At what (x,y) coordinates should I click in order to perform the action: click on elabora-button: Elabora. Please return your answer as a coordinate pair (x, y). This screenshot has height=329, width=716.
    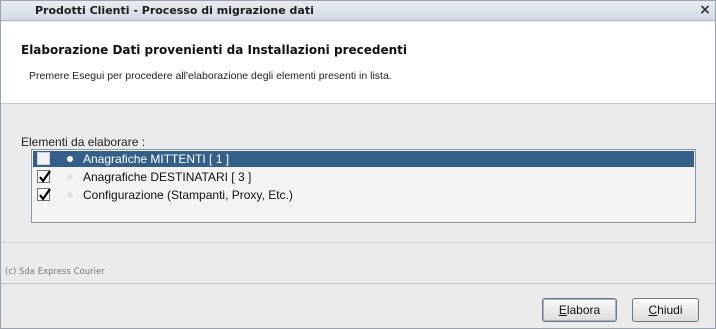
    Looking at the image, I should click on (579, 310).